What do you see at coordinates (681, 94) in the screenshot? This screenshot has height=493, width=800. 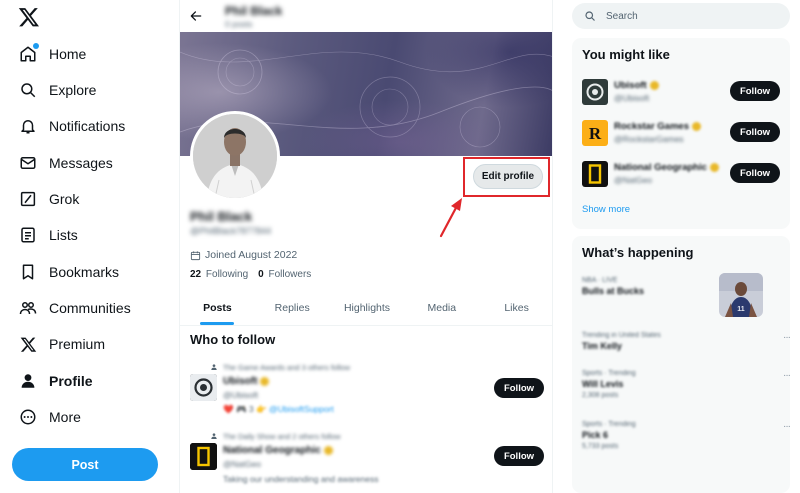 I see `suggested-account: Ubisoft @Ubisoft Follow` at bounding box center [681, 94].